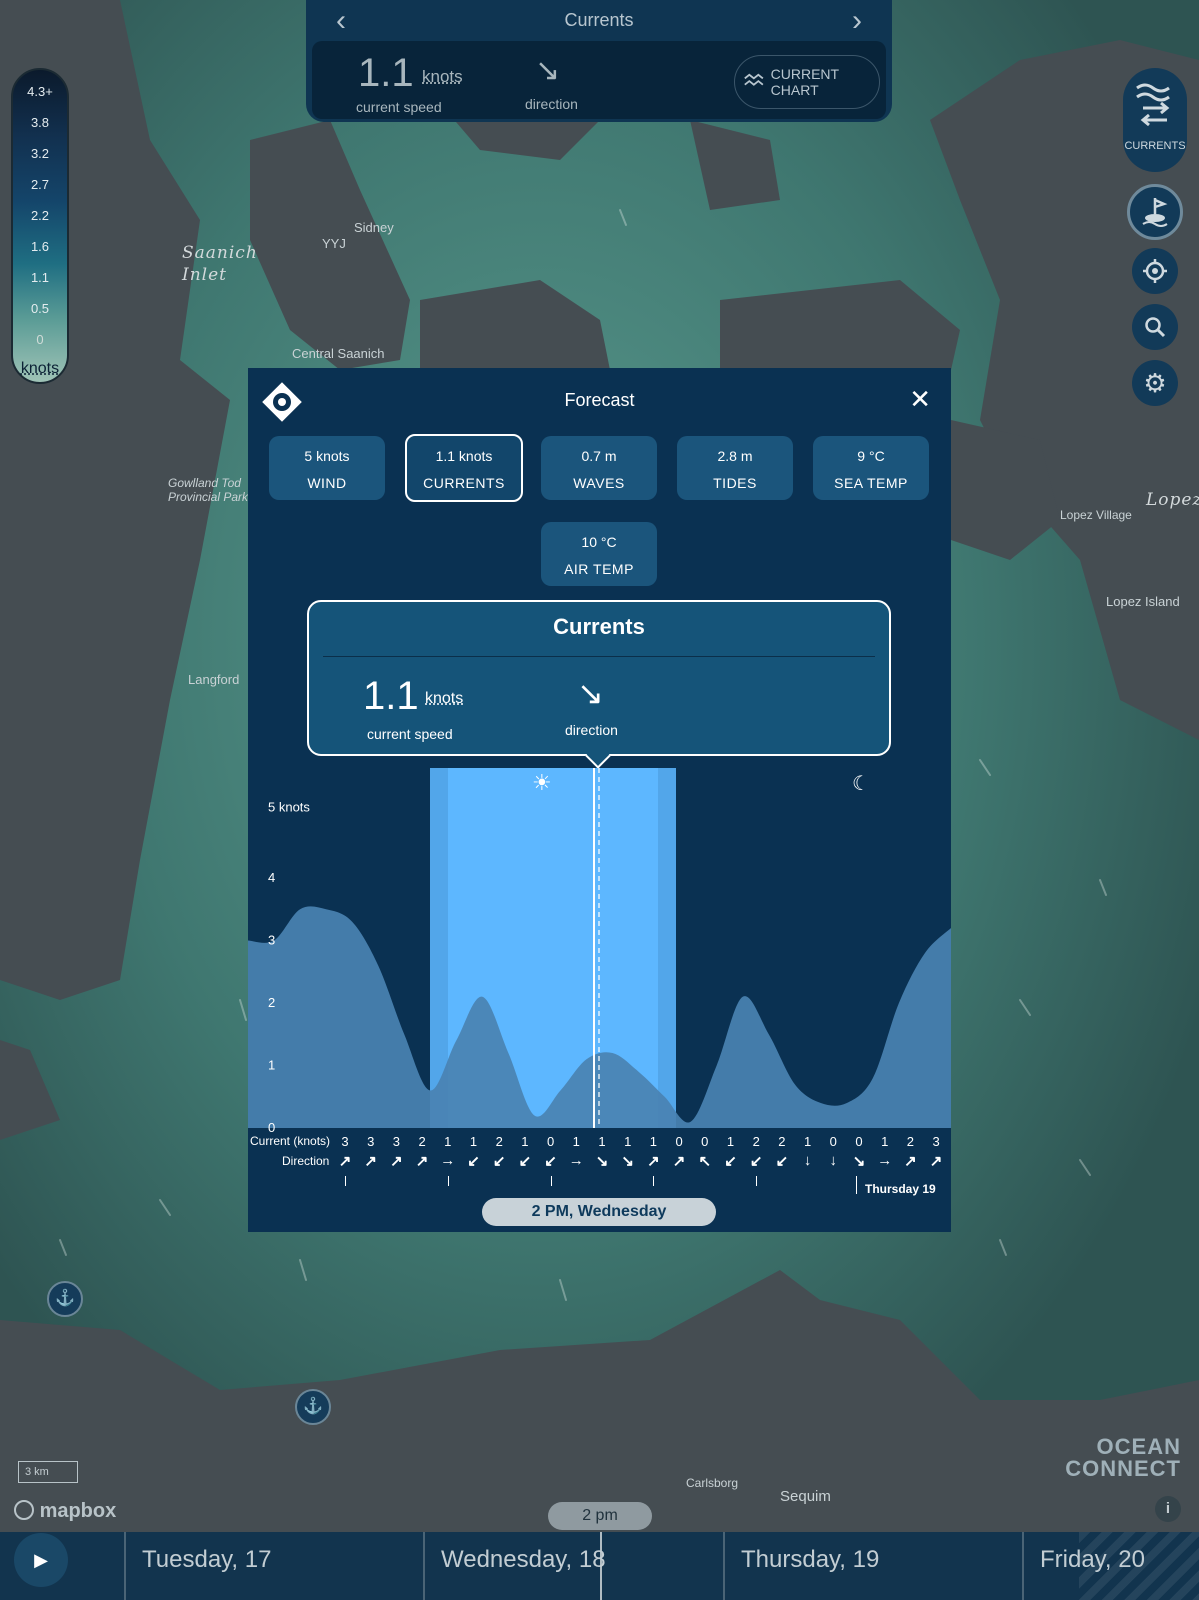  Describe the element at coordinates (327, 468) in the screenshot. I see `chip-wind: 5 knots WIND` at that location.